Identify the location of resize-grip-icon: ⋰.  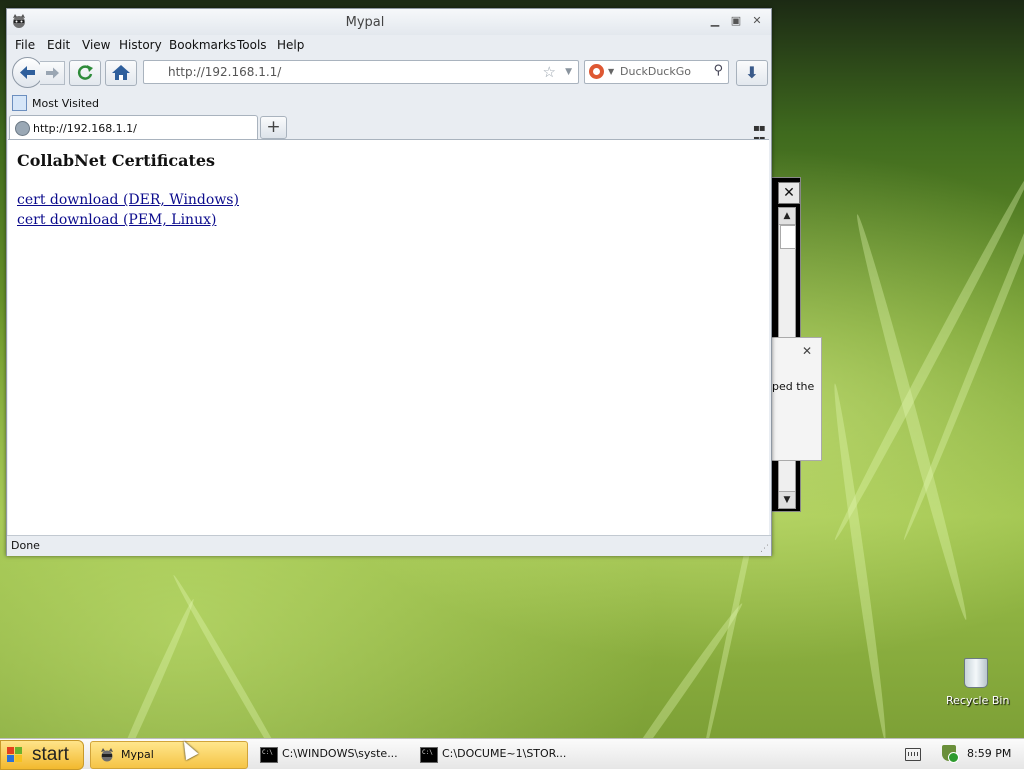
(764, 549).